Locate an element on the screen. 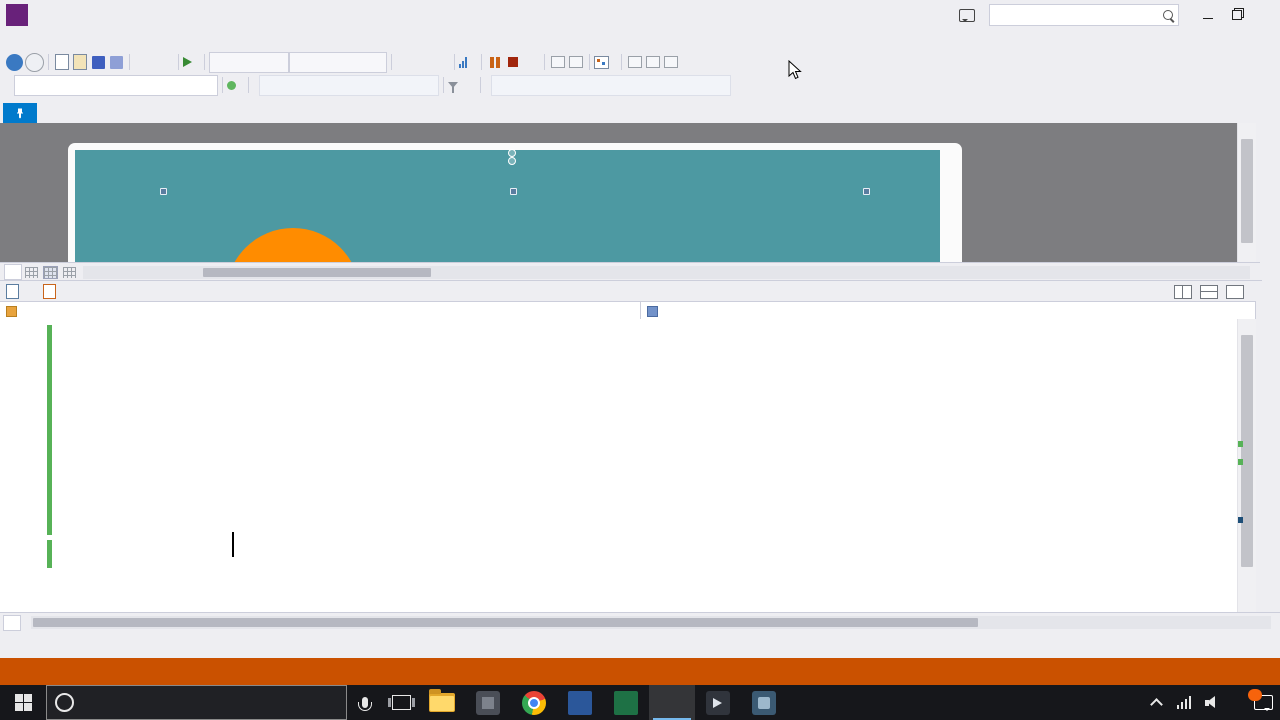 This screenshot has width=1280, height=720. excel-icon is located at coordinates (626, 702).